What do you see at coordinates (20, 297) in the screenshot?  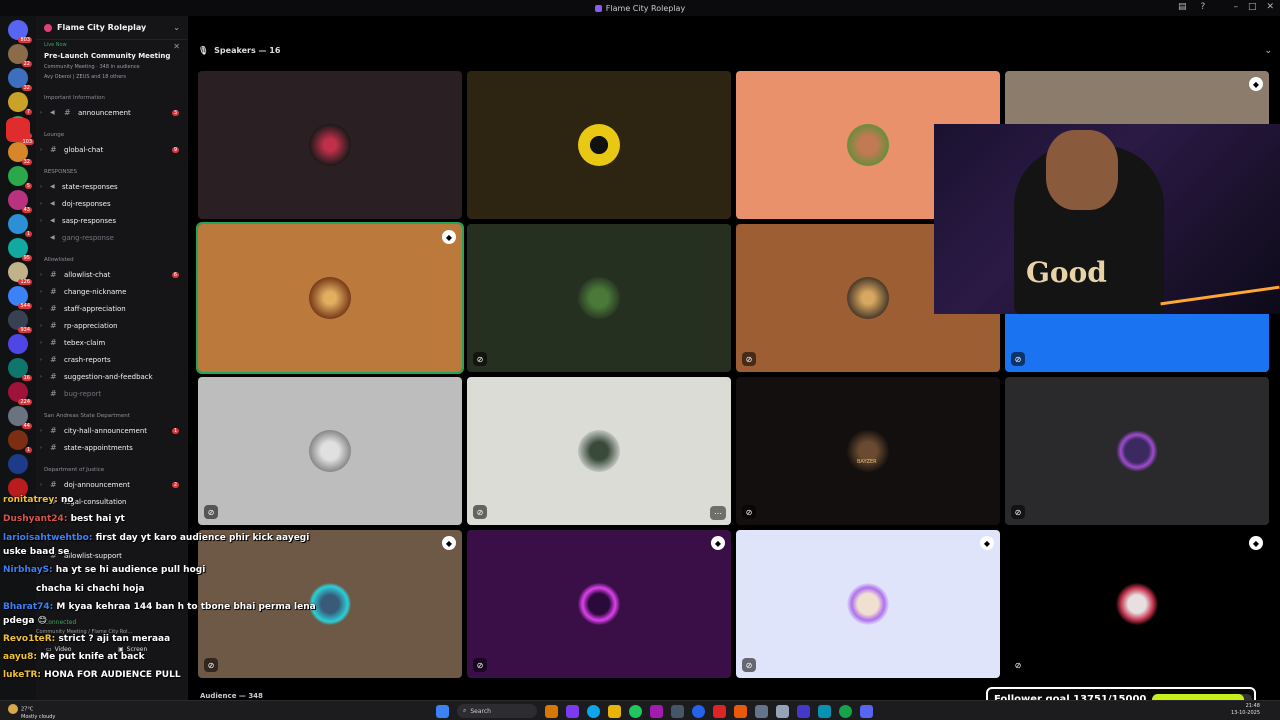 I see `server-icon: 544` at bounding box center [20, 297].